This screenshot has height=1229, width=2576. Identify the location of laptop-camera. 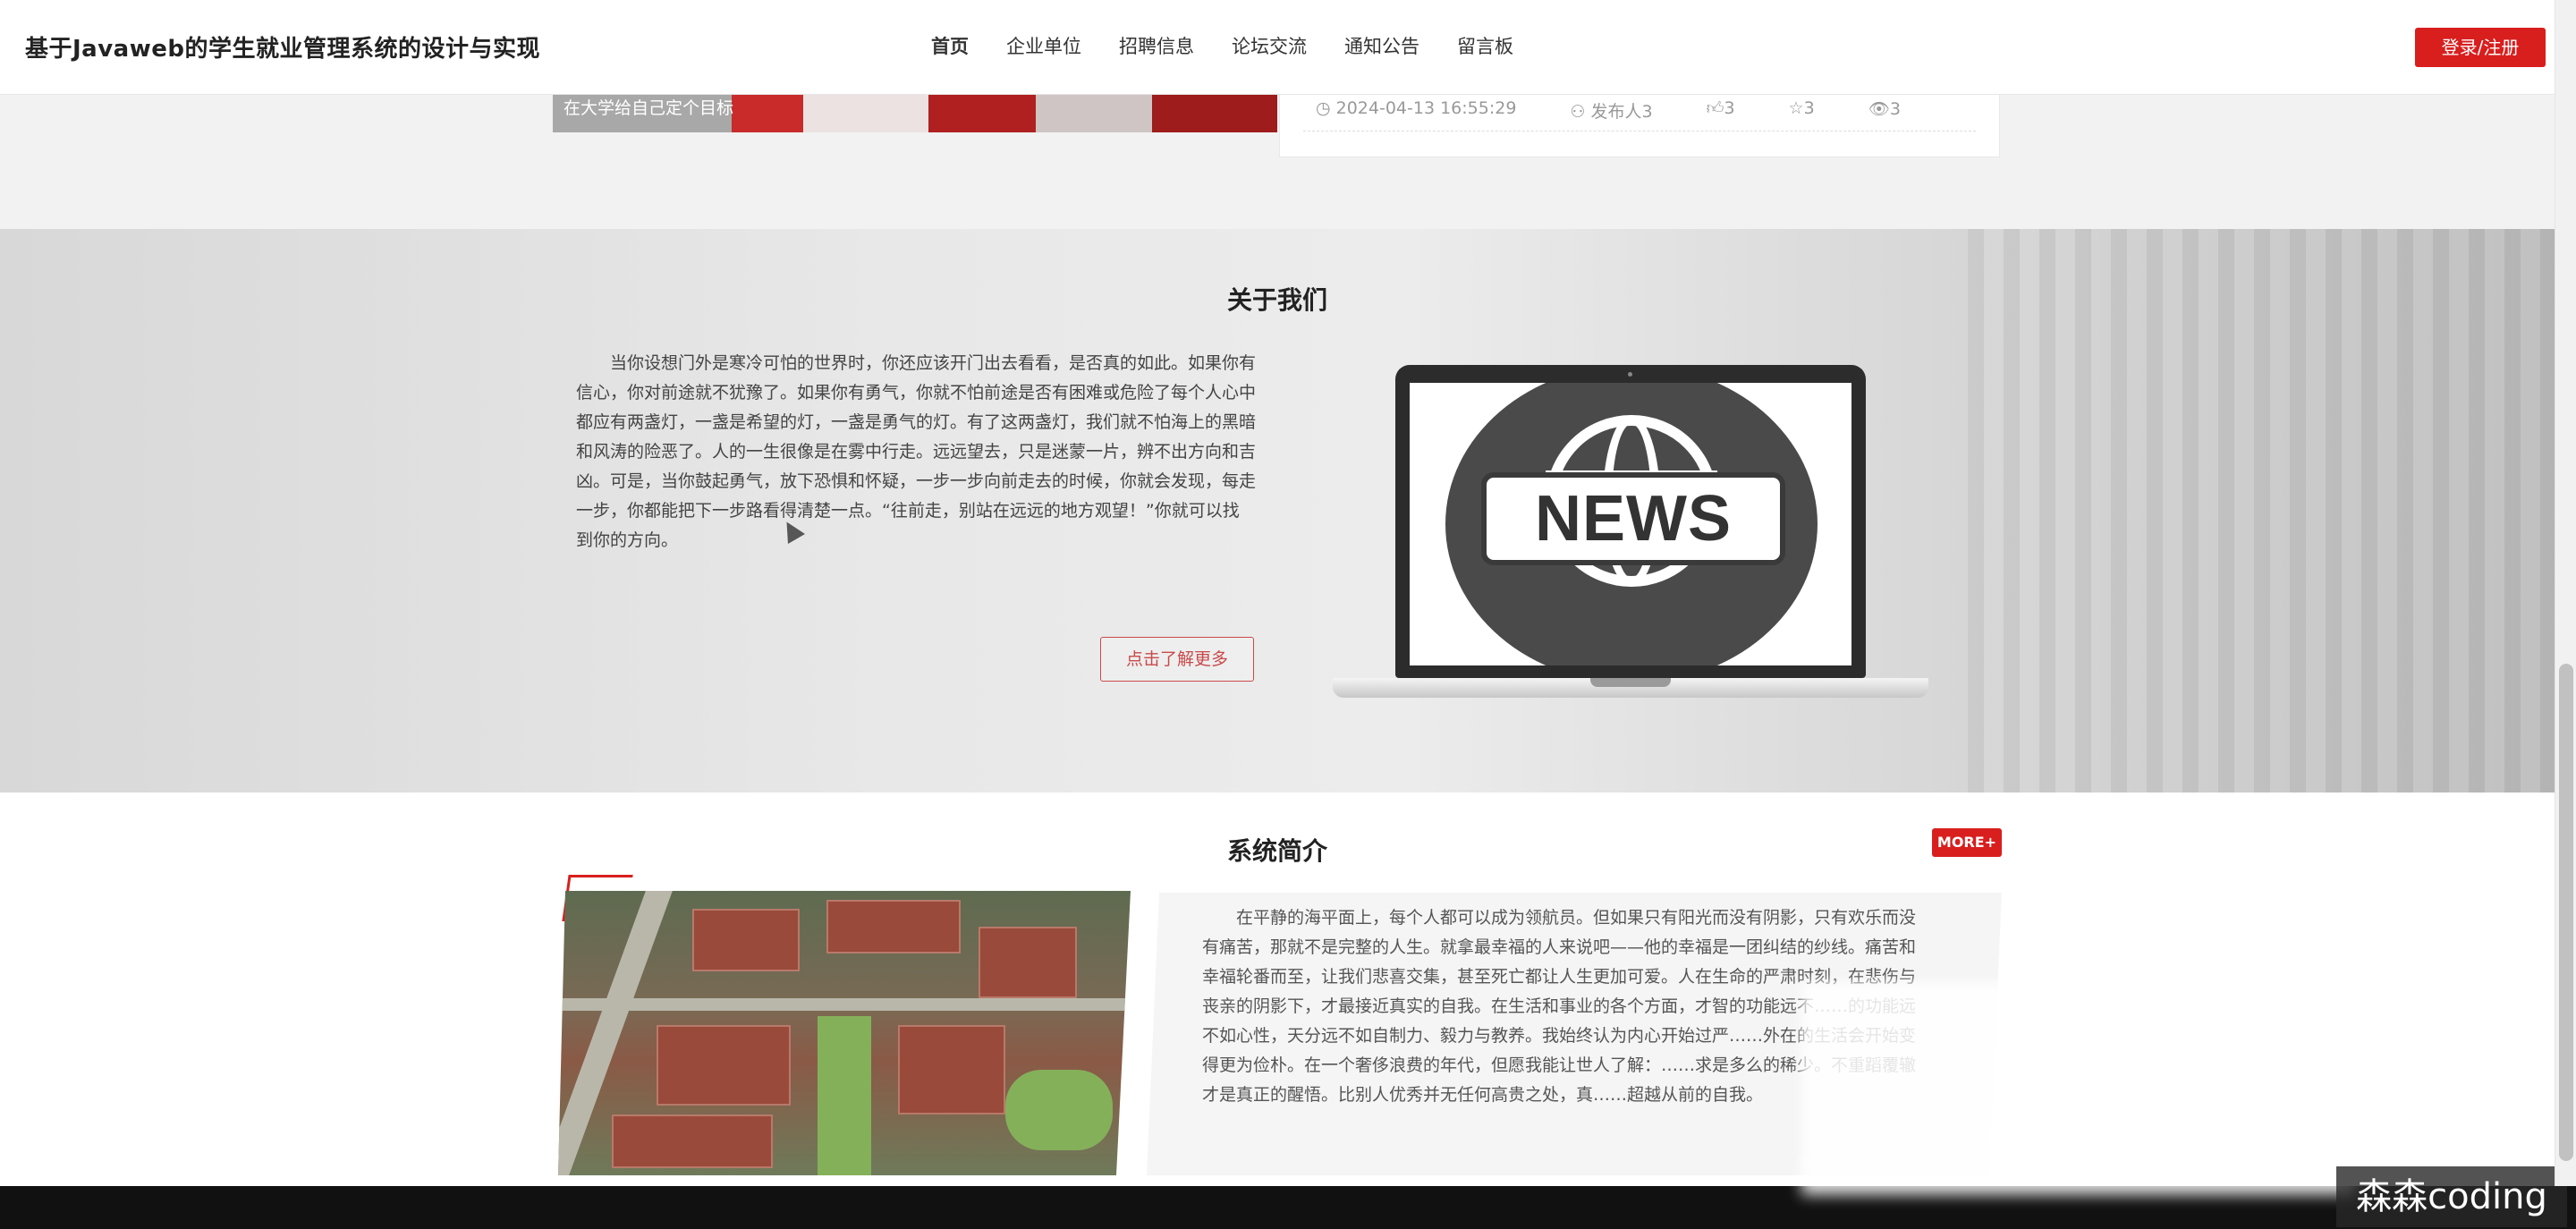
(1630, 374).